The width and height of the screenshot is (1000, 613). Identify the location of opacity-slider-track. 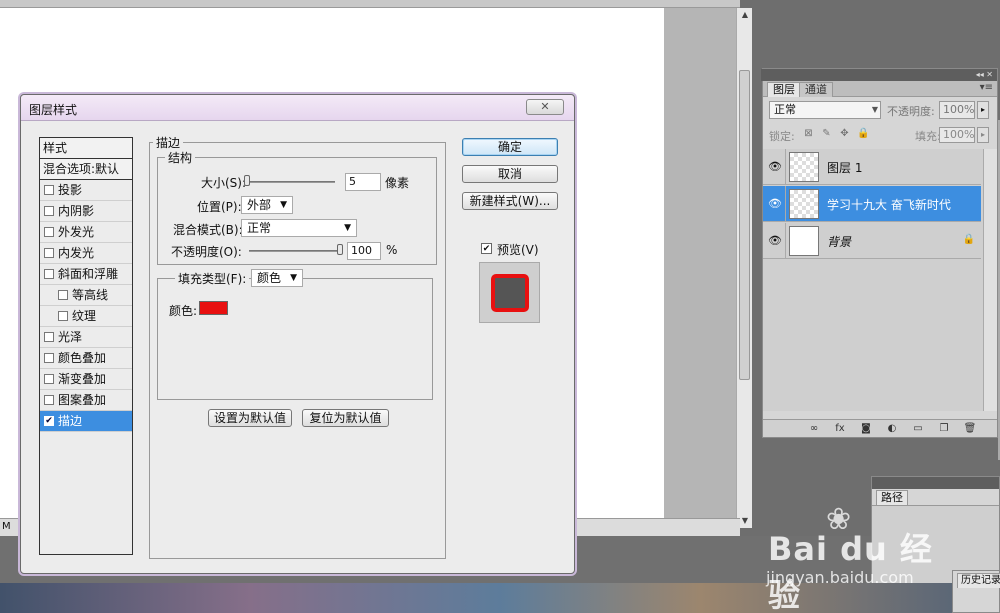
(296, 251).